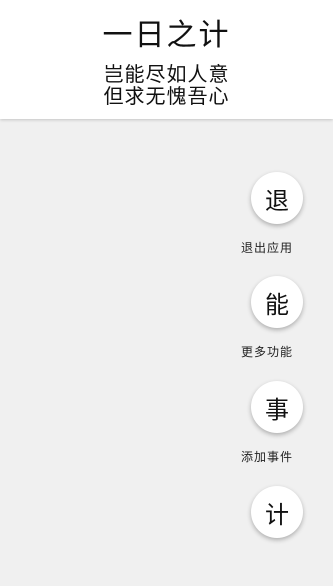 The image size is (333, 586). What do you see at coordinates (166, 74) in the screenshot?
I see `motto-line-1: 岂能尽如人意` at bounding box center [166, 74].